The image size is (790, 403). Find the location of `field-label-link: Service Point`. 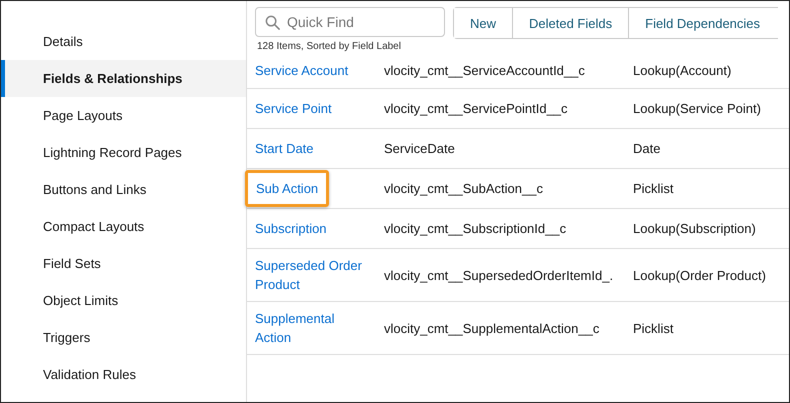

field-label-link: Service Point is located at coordinates (293, 108).